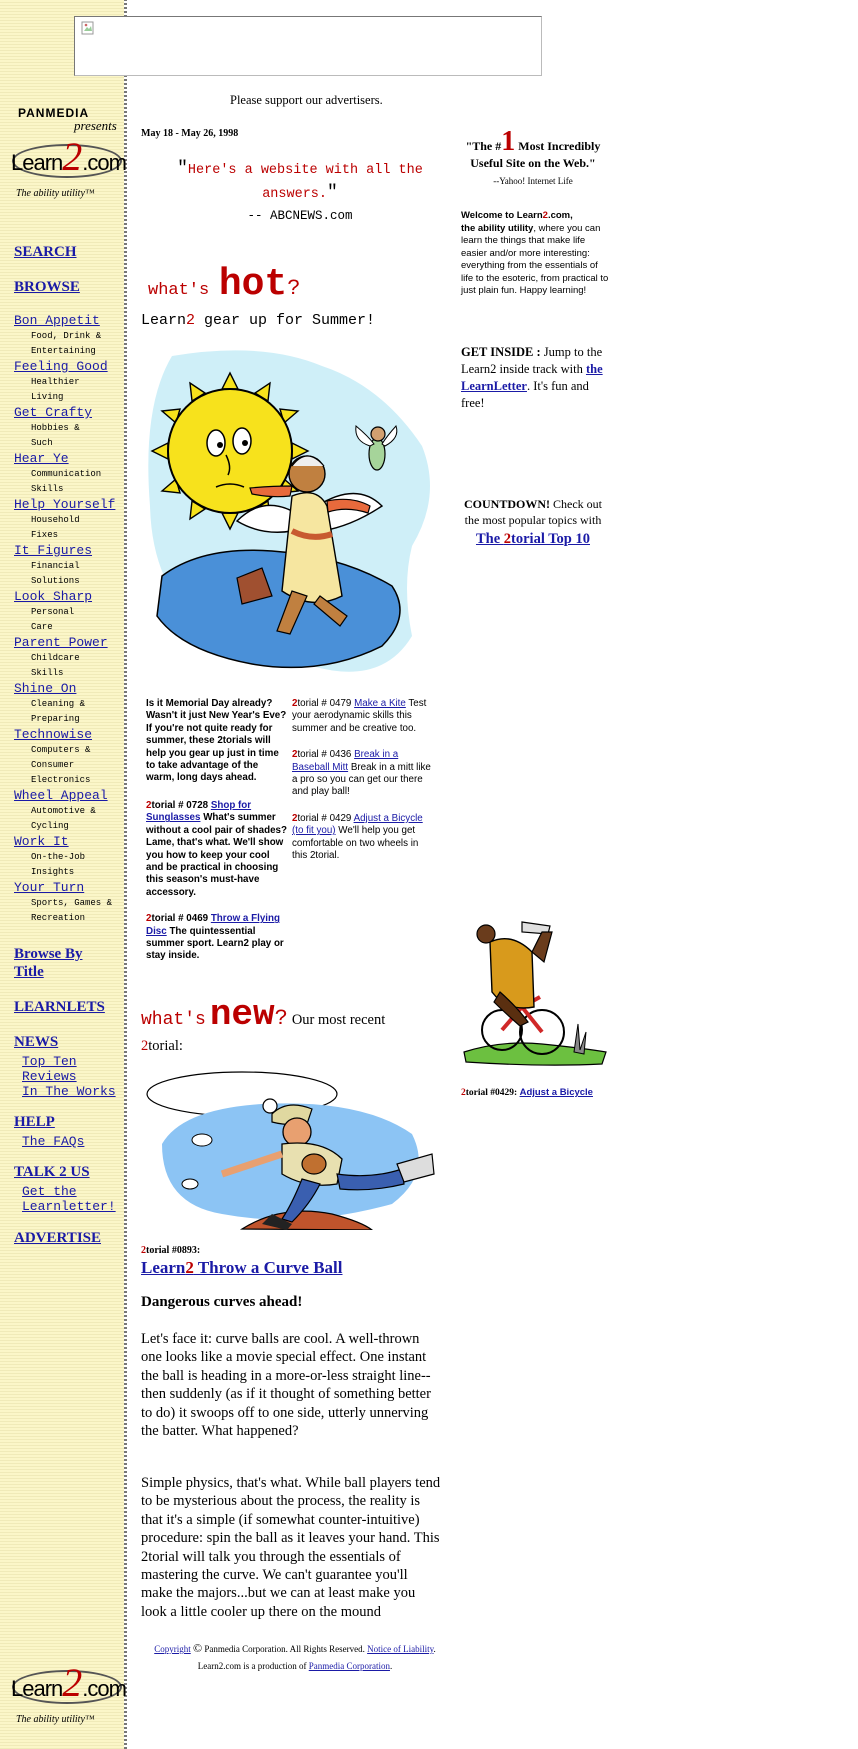  What do you see at coordinates (95, 125) in the screenshot?
I see `presents-text: presents` at bounding box center [95, 125].